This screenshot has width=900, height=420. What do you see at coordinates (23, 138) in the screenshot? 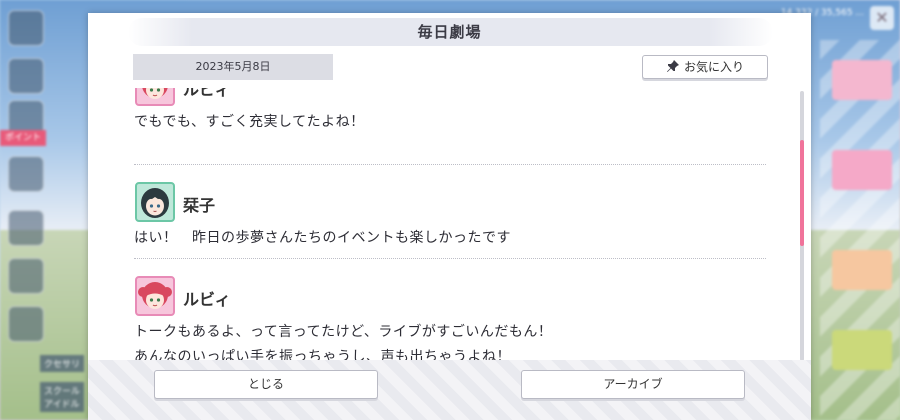
I see `side-point-tag: ポイント` at bounding box center [23, 138].